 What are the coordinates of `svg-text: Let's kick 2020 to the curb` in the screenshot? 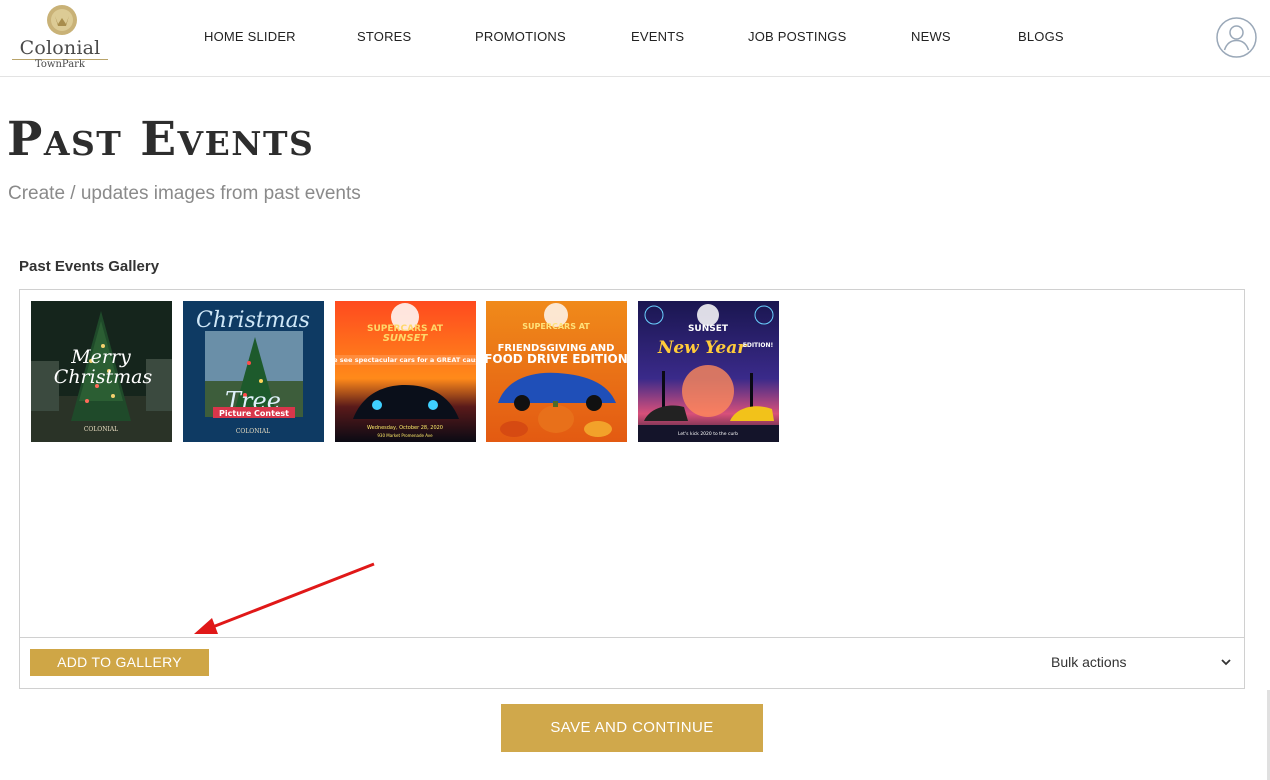 It's located at (708, 434).